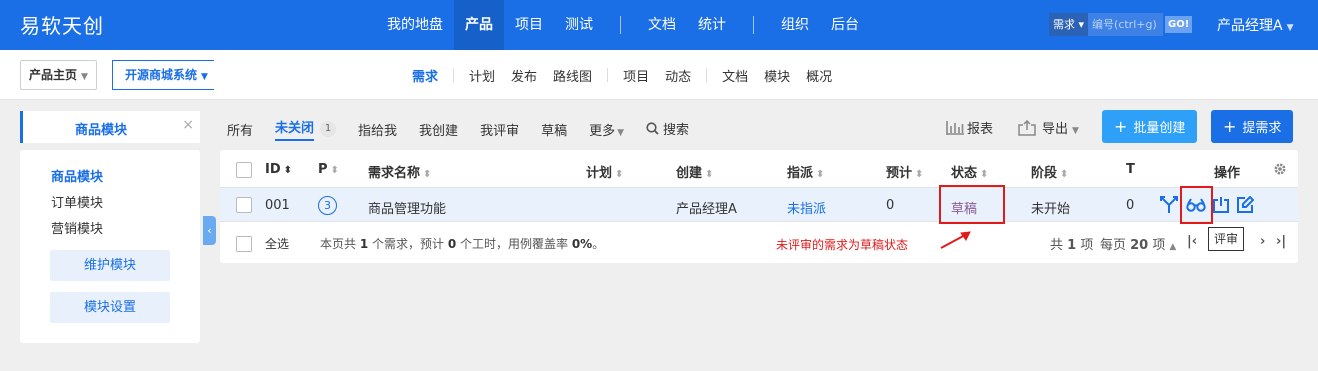  Describe the element at coordinates (188, 125) in the screenshot. I see `close-icon: ×` at that location.